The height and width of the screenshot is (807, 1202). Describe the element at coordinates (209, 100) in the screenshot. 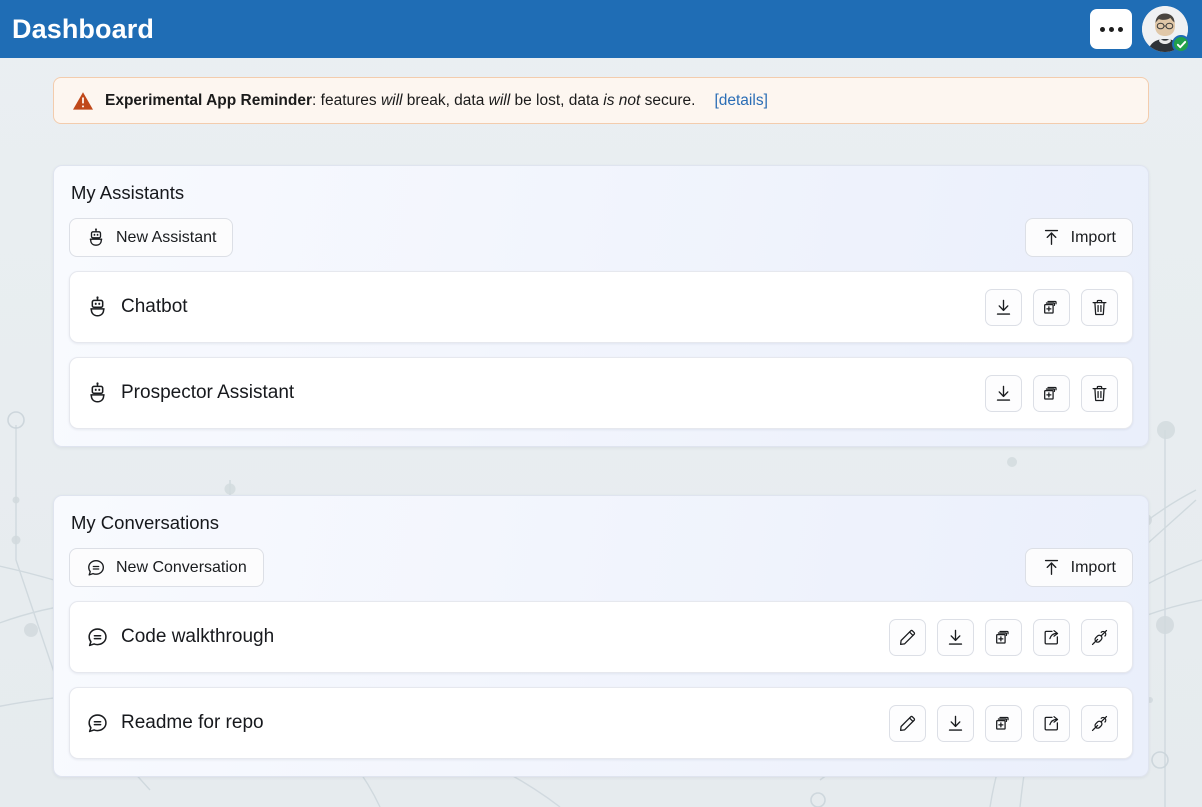

I see `banner-title: Experimental App Reminder` at that location.